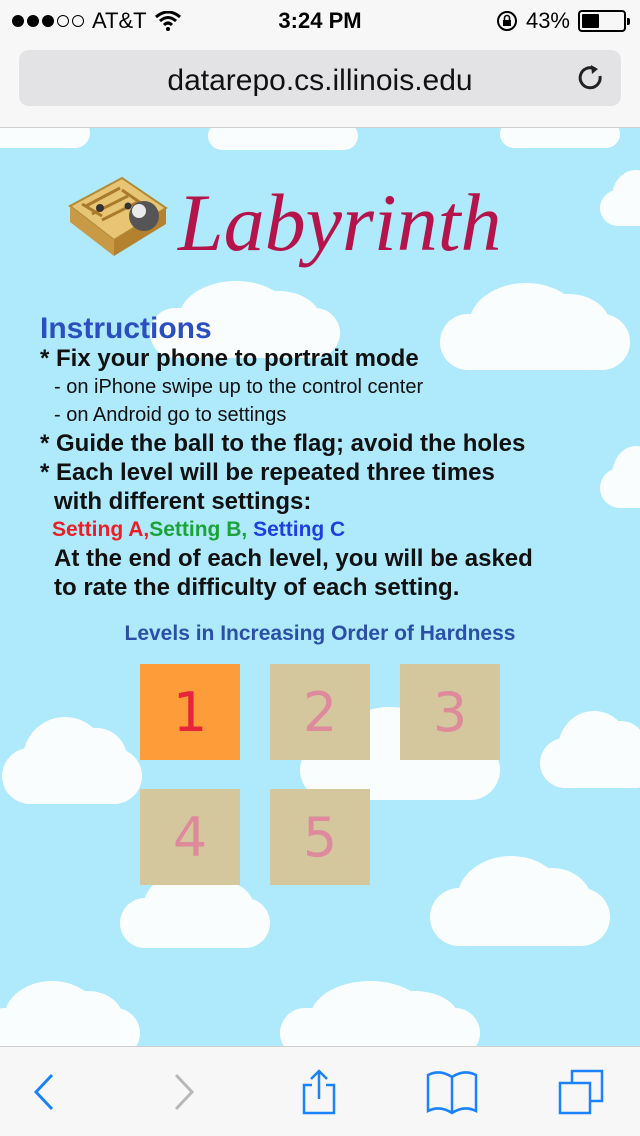  Describe the element at coordinates (257, 587) in the screenshot. I see `instruction-line: to rate the difficulty of each setting.` at that location.